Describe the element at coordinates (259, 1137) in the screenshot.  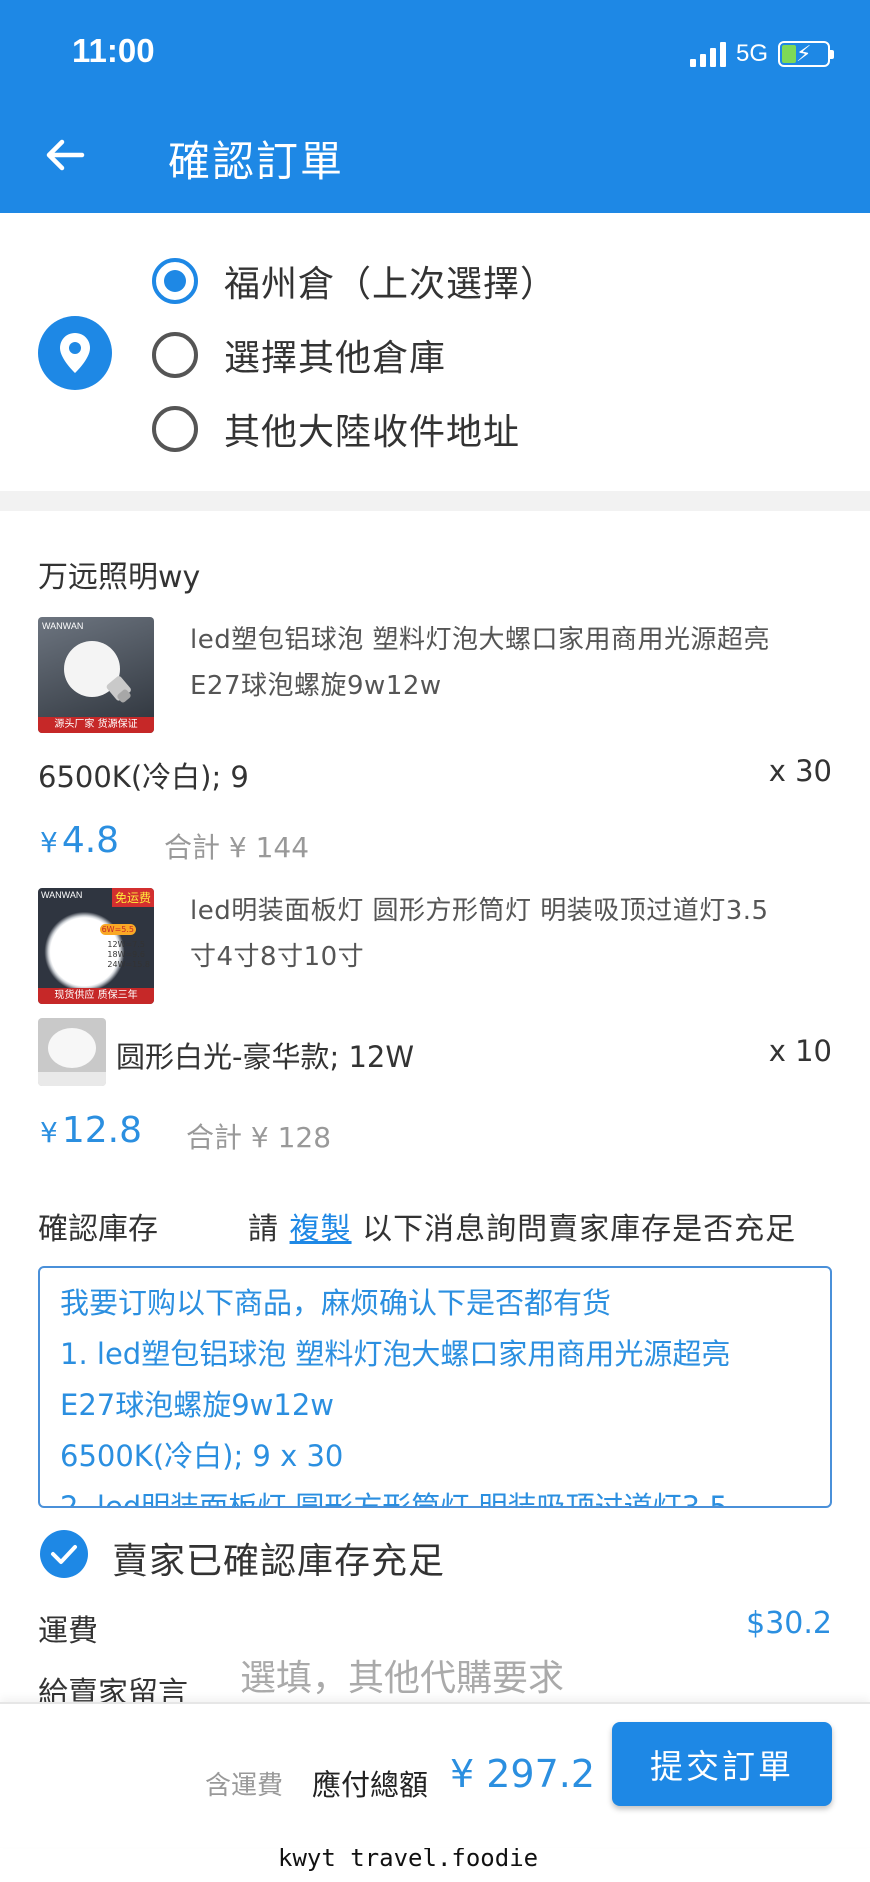
I see `product-subtotal: 合計 ¥ 128` at that location.